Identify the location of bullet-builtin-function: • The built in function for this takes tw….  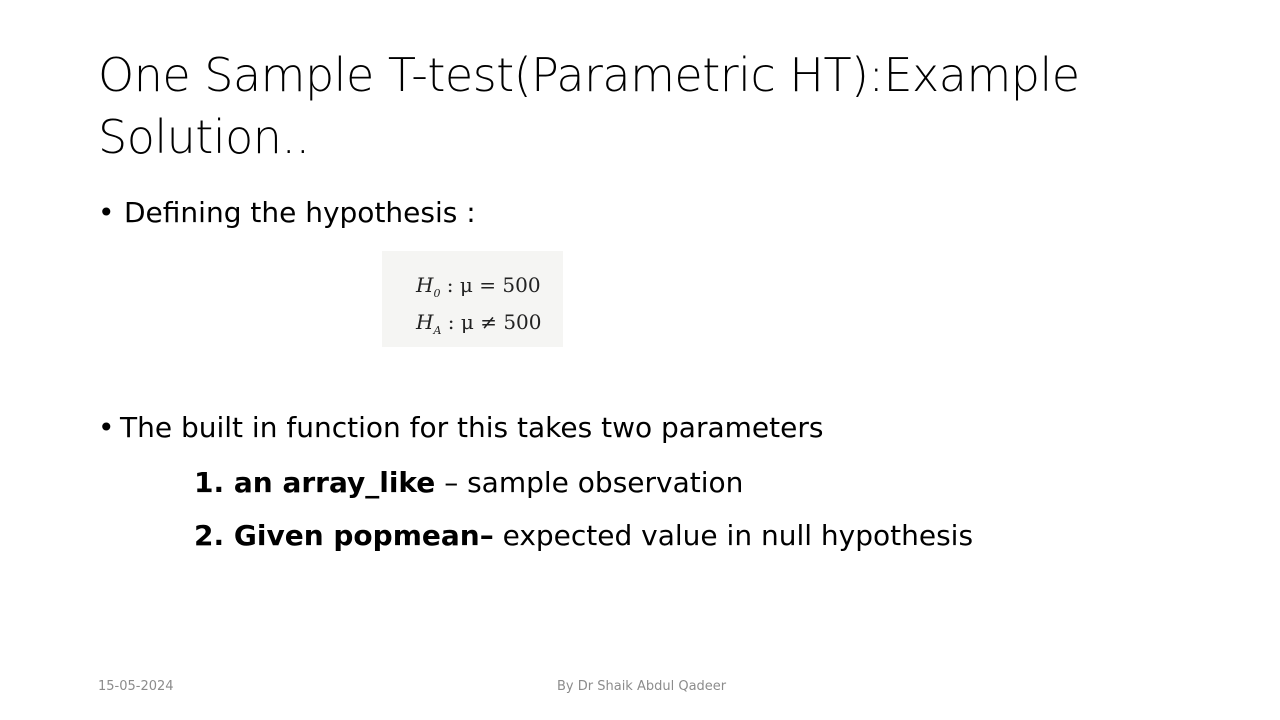
(460, 427).